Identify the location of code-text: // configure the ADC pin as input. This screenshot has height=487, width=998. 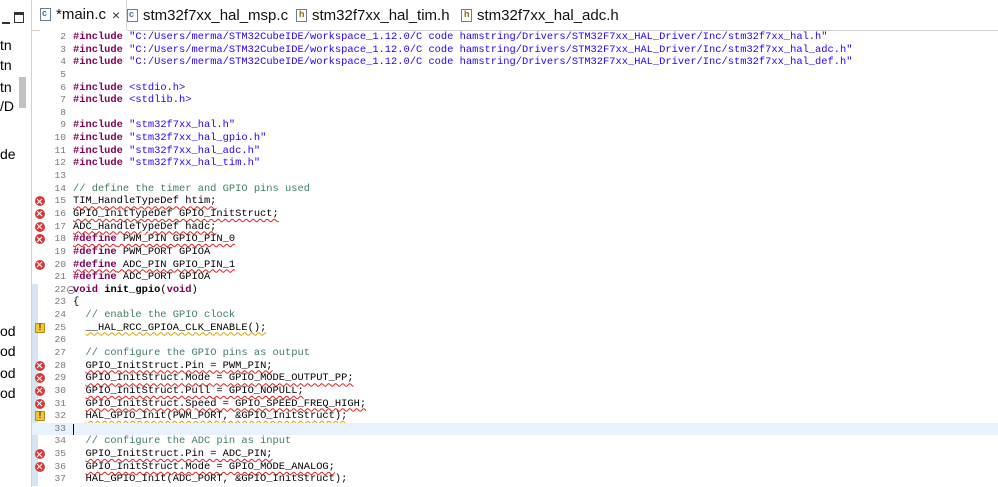
(182, 441).